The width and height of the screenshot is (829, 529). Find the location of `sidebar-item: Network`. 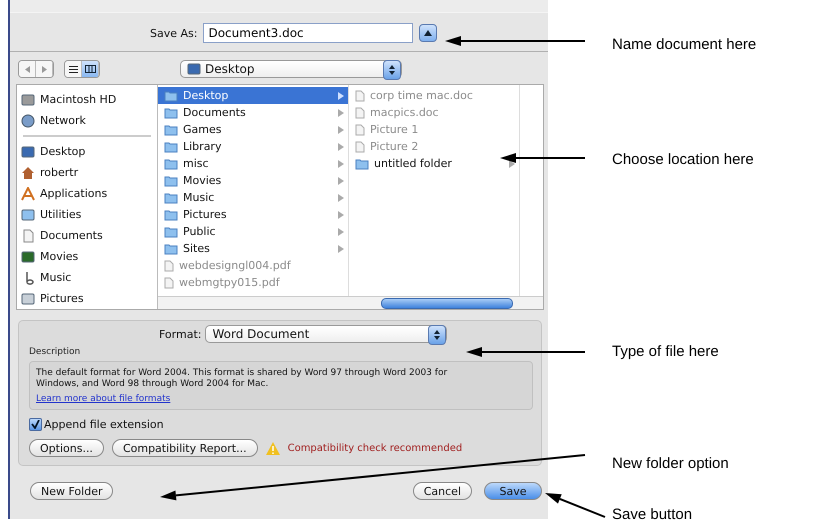

sidebar-item: Network is located at coordinates (87, 120).